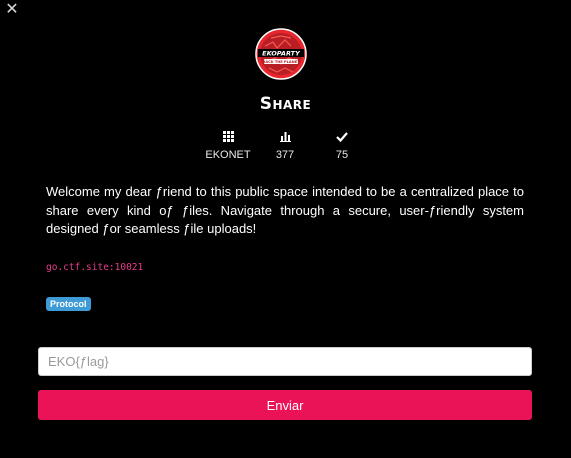 The width and height of the screenshot is (571, 458). What do you see at coordinates (285, 139) in the screenshot?
I see `bar-chart-icon` at bounding box center [285, 139].